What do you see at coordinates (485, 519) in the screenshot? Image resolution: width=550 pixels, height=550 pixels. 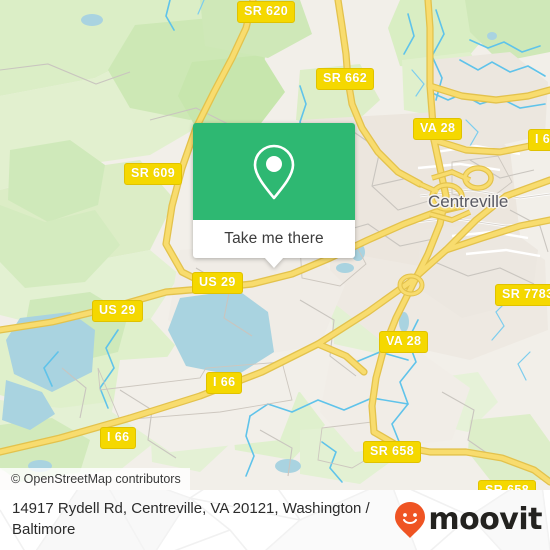 I see `moovit-wordmark: moovit` at bounding box center [485, 519].